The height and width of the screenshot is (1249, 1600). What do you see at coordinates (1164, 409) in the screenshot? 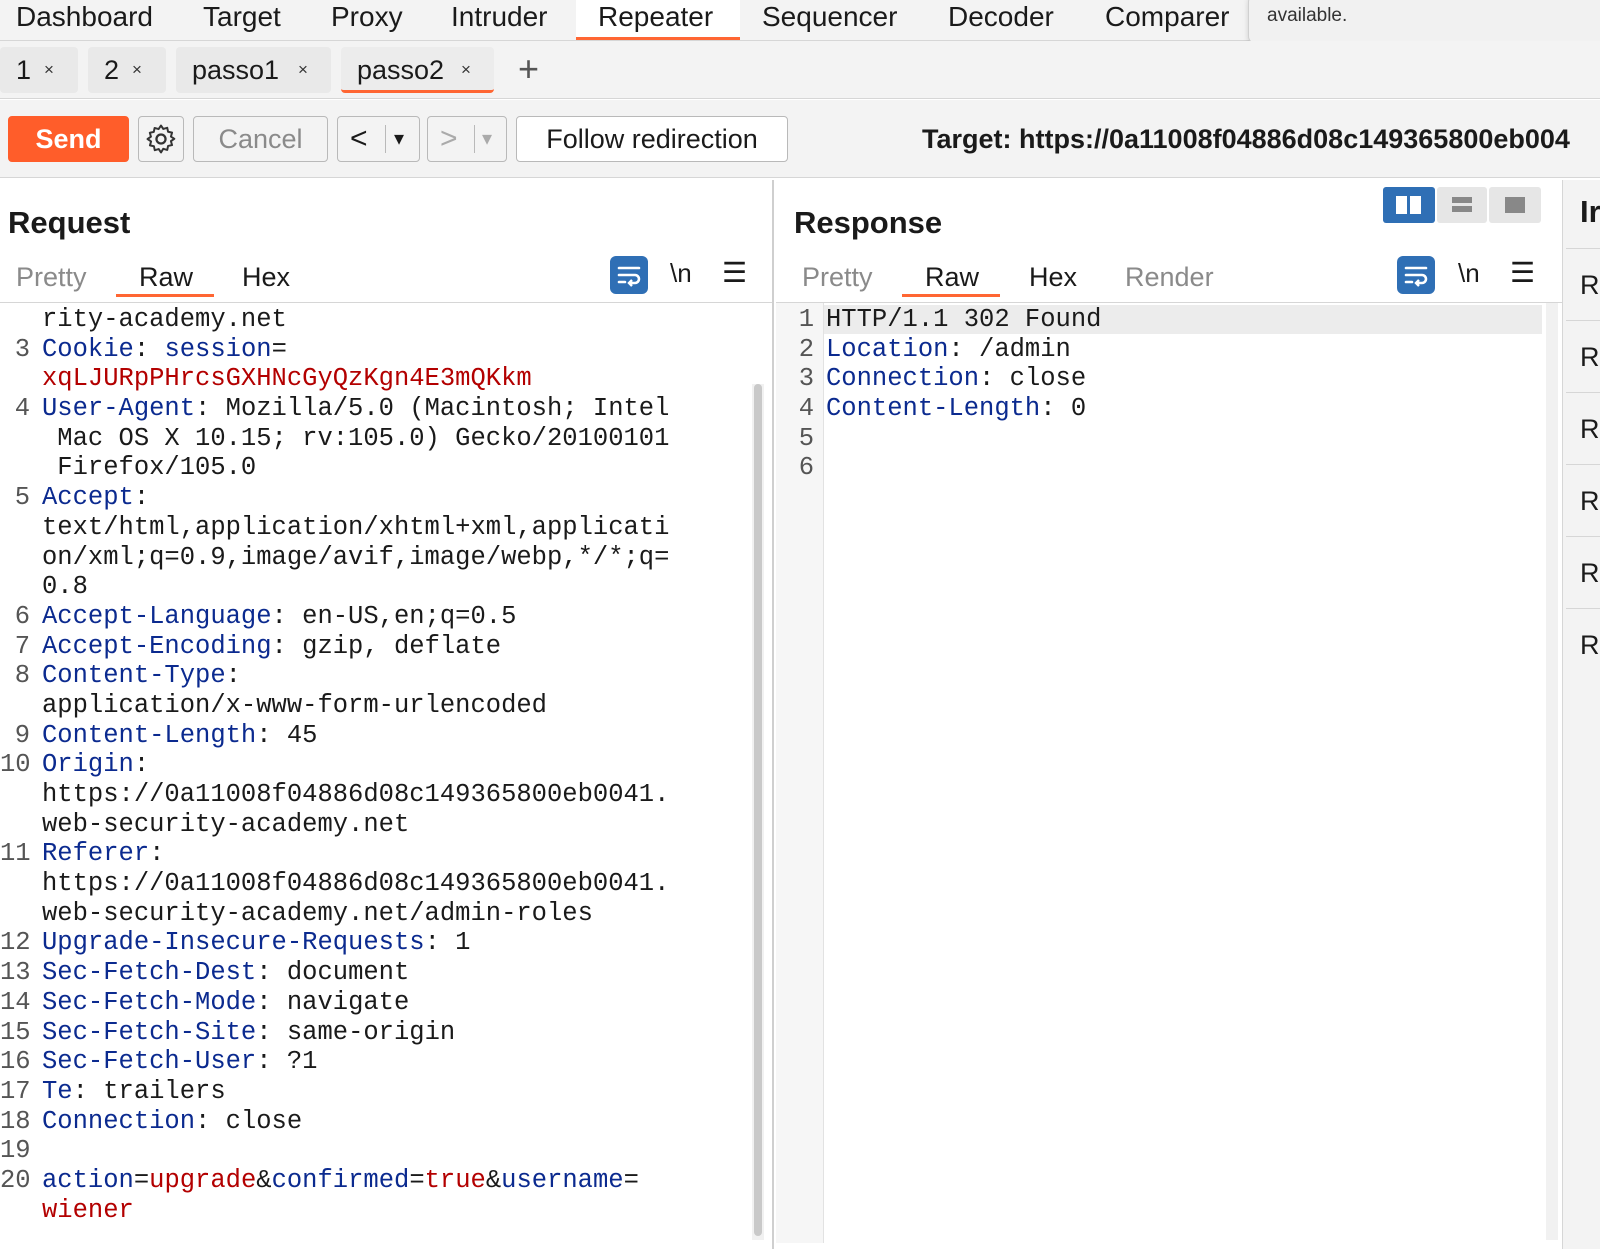
I see `code-line: 4 Content-Length: 0` at bounding box center [1164, 409].